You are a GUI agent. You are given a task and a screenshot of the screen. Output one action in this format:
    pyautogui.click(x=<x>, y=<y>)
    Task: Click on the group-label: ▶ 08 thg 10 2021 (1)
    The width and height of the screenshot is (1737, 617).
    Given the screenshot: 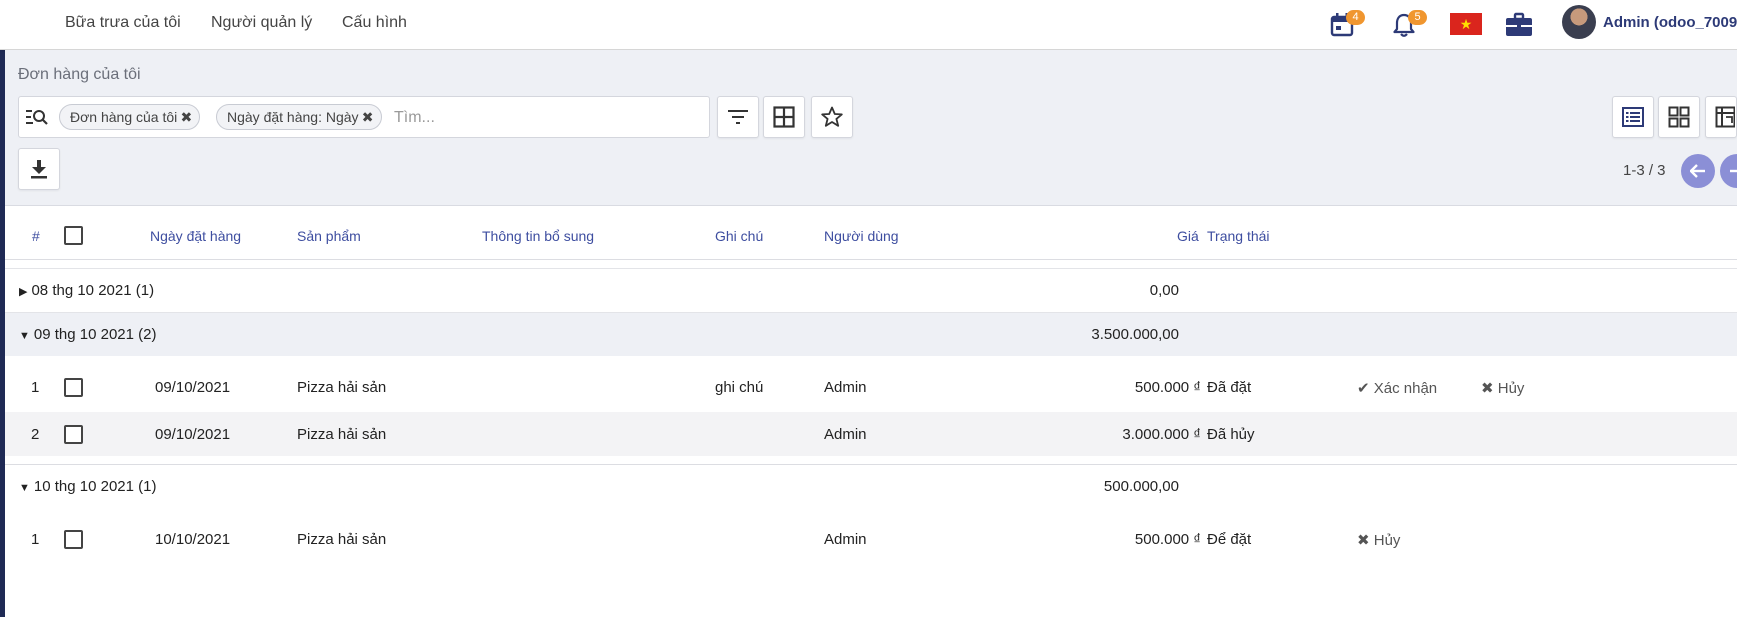 What is the action you would take?
    pyautogui.click(x=86, y=290)
    